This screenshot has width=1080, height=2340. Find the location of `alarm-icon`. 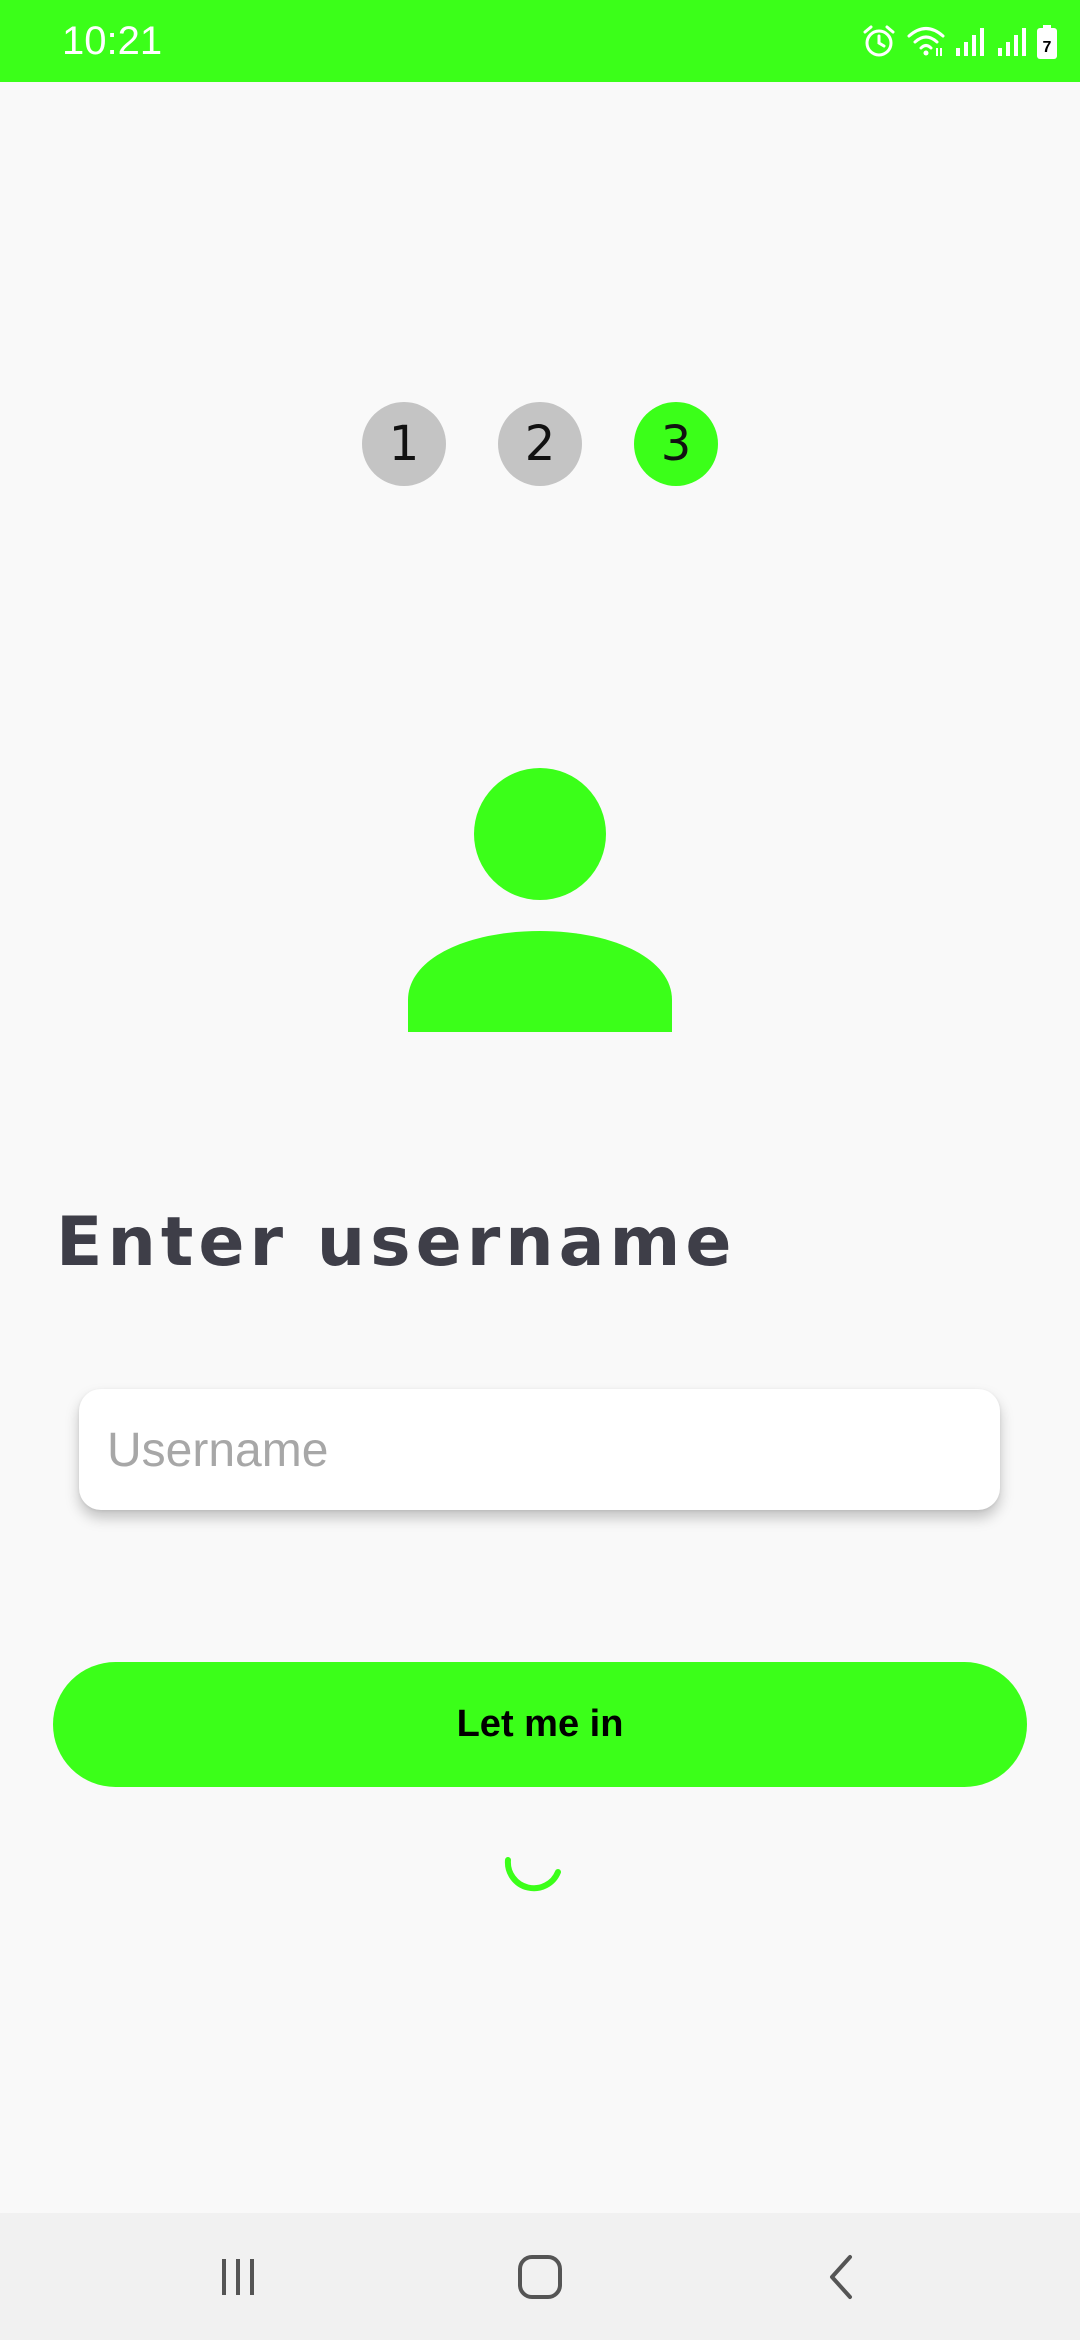

alarm-icon is located at coordinates (879, 41).